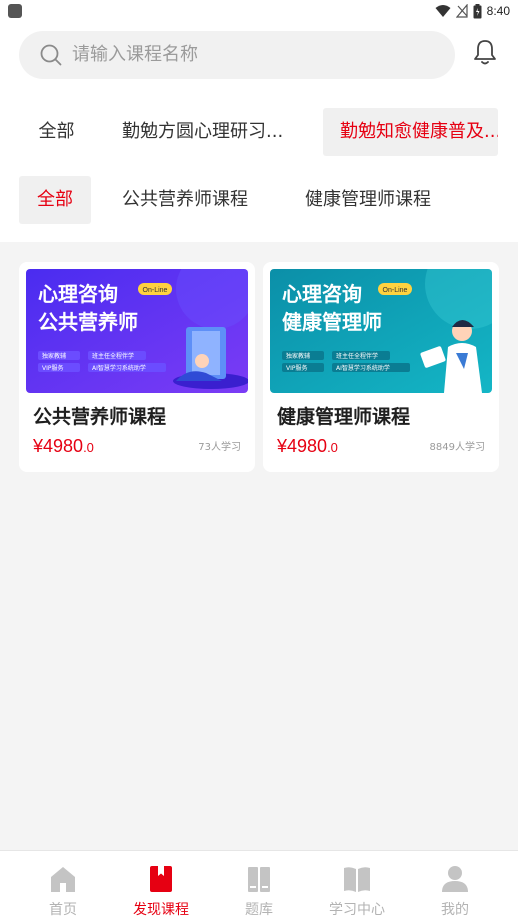  I want to click on bell-icon, so click(485, 52).